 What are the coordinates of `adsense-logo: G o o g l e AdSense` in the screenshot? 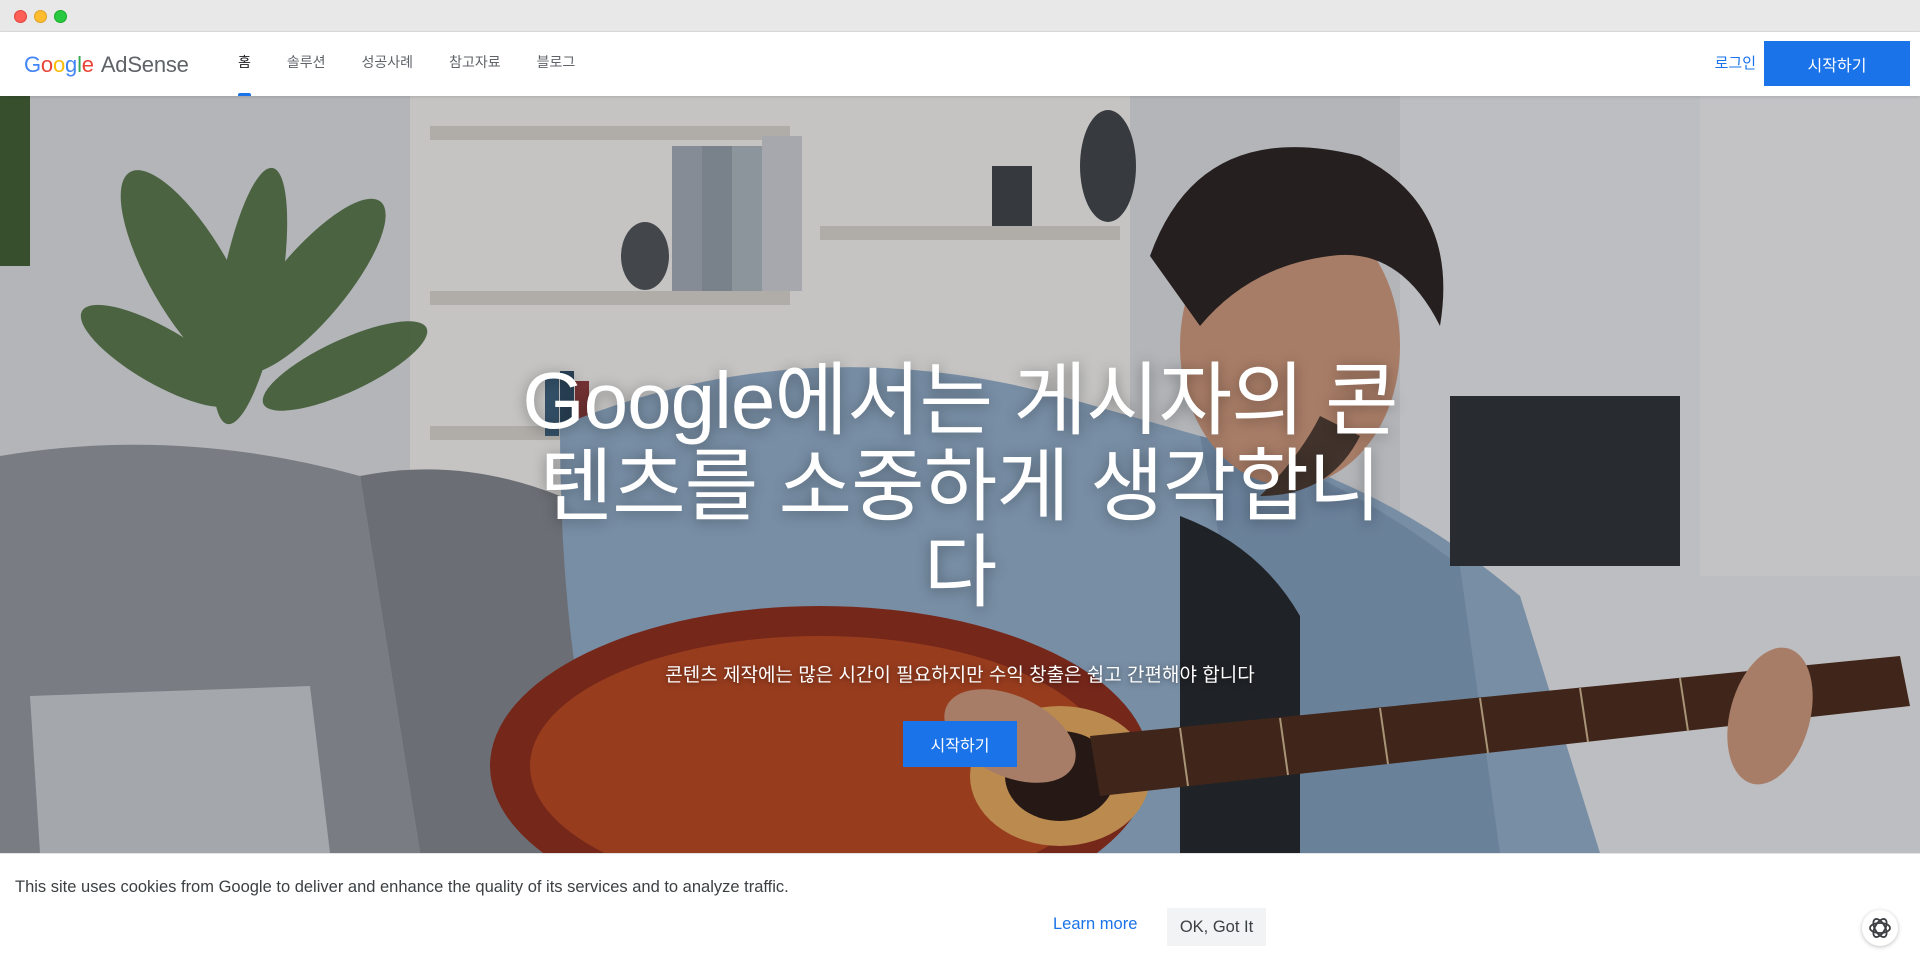 It's located at (106, 65).